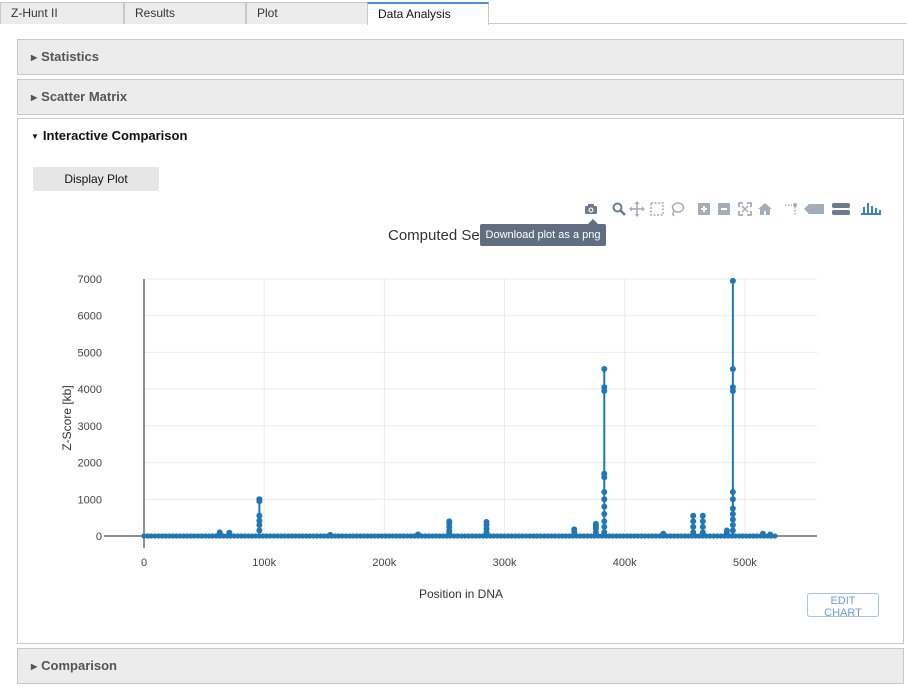 Image resolution: width=907 pixels, height=687 pixels. Describe the element at coordinates (90, 317) in the screenshot. I see `y-tick-label: 6000` at that location.